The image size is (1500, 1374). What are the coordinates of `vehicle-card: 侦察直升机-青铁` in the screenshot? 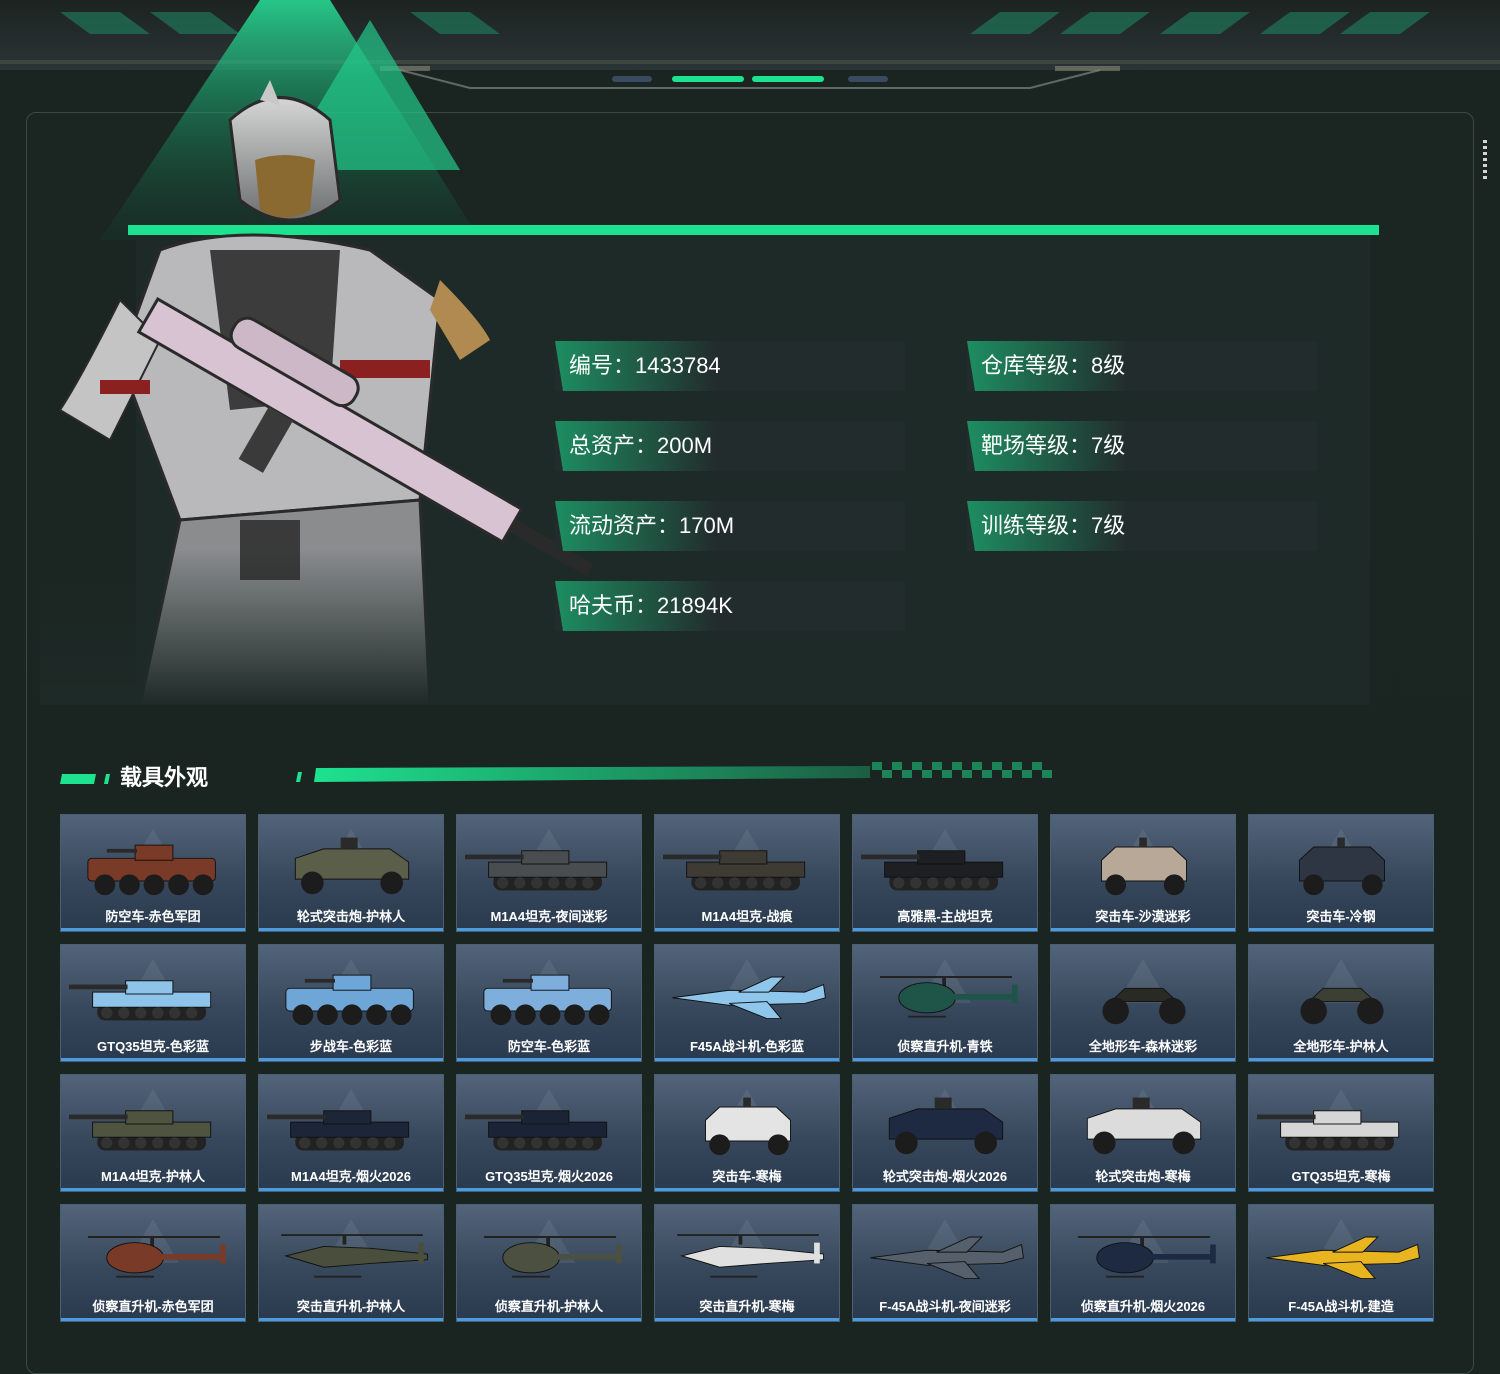 It's located at (945, 1003).